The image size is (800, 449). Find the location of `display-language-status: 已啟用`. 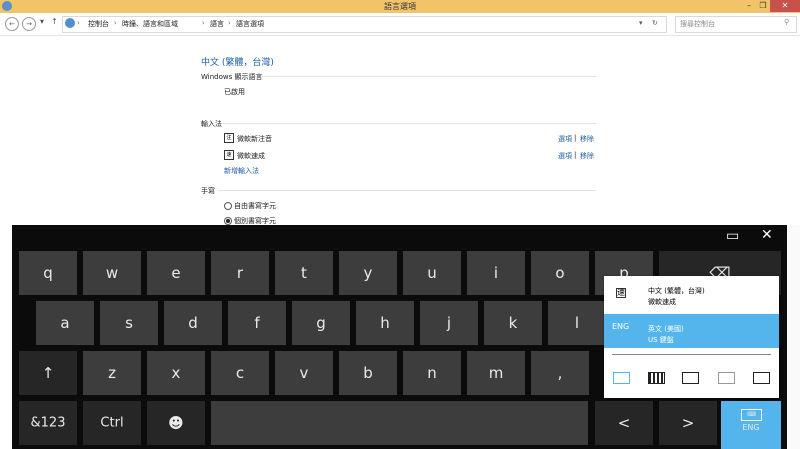

display-language-status: 已啟用 is located at coordinates (234, 92).